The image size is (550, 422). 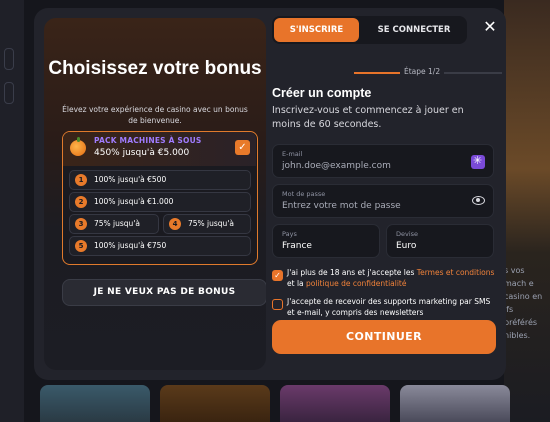 What do you see at coordinates (277, 275) in the screenshot?
I see `terms-checkbox: ✓` at bounding box center [277, 275].